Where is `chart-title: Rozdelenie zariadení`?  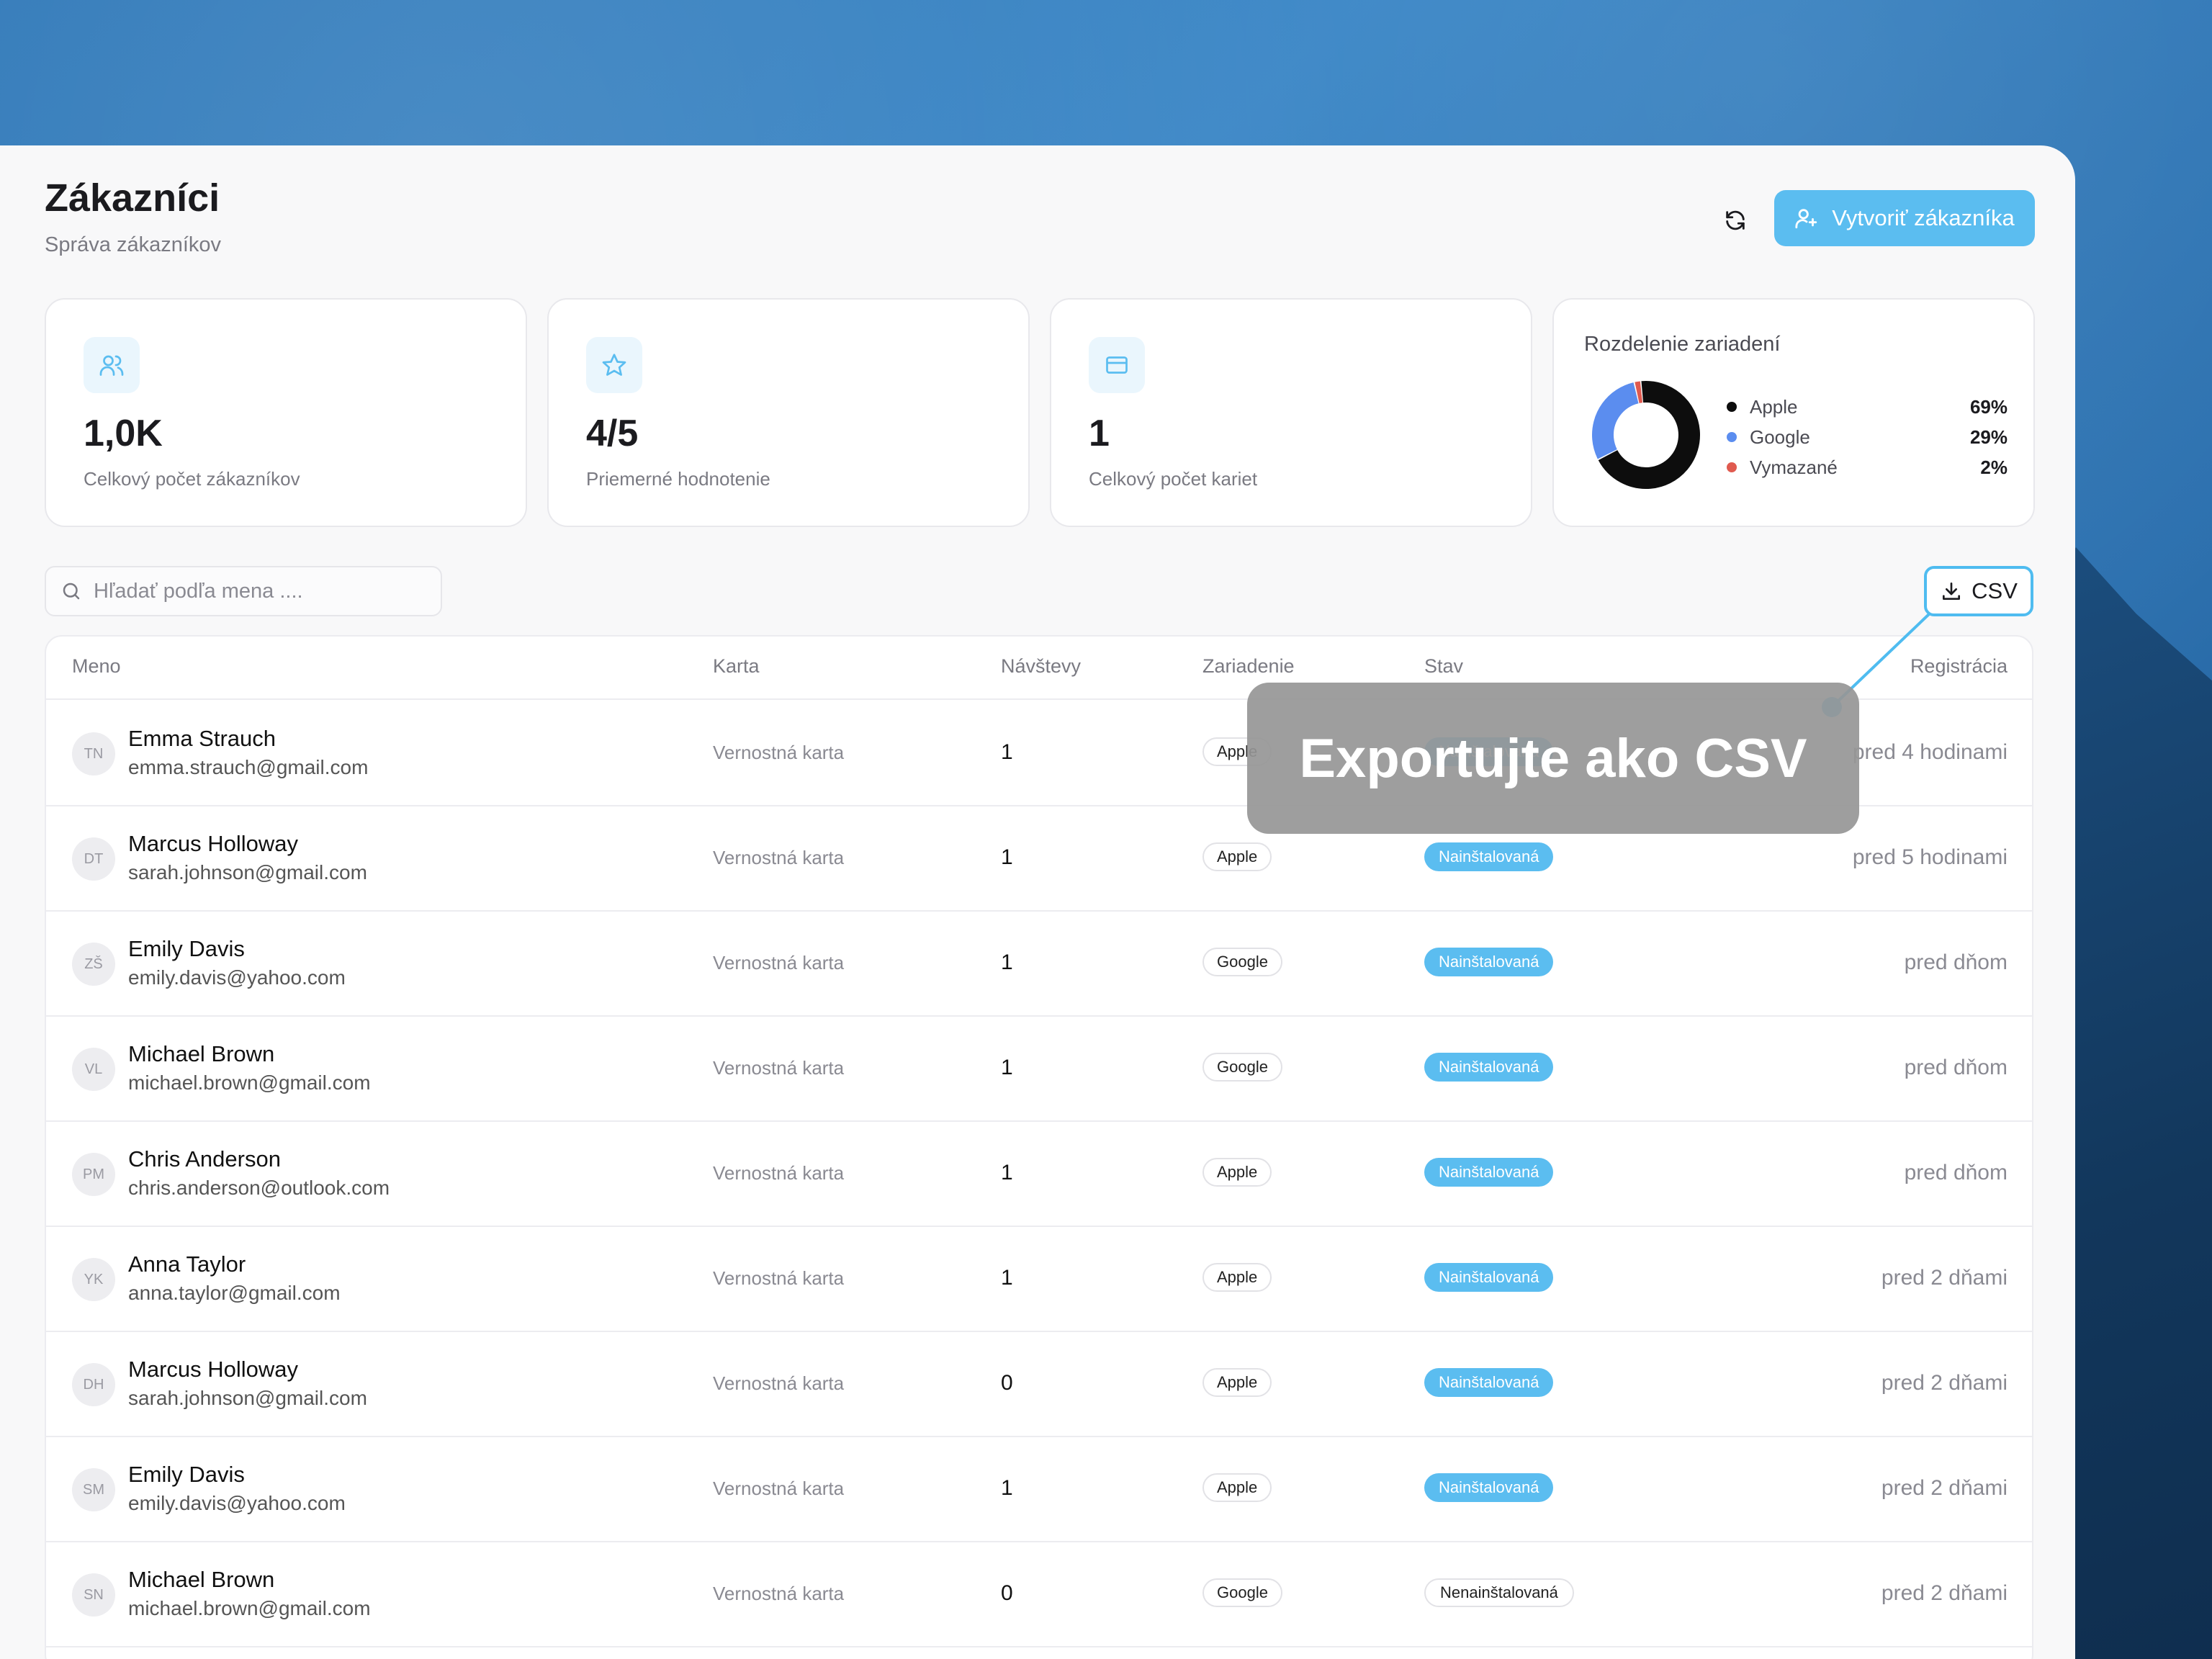
chart-title: Rozdelenie zariadení is located at coordinates (1683, 344).